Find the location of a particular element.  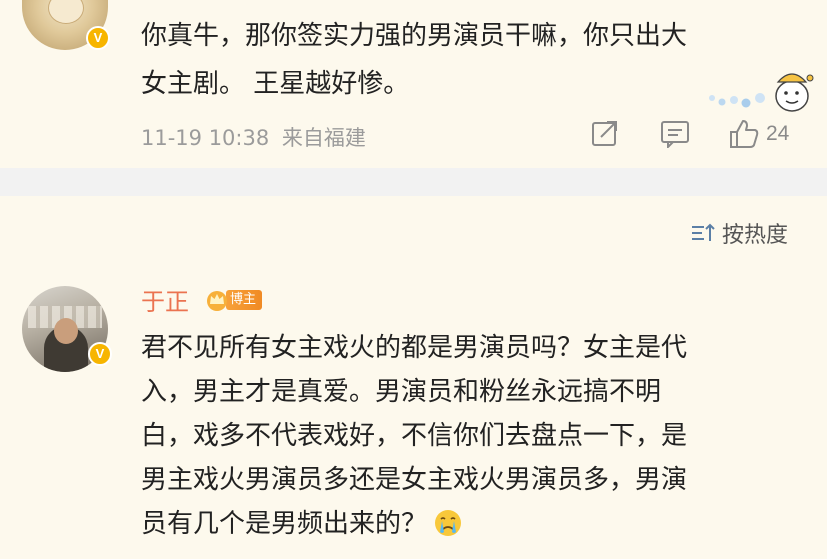

timestamp: 11-19 10:38 is located at coordinates (205, 138).